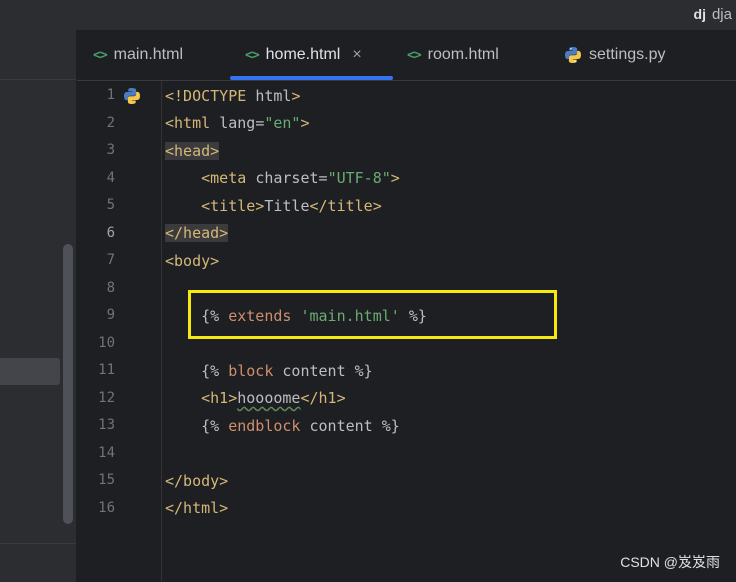  I want to click on line-number: 3, so click(110, 150).